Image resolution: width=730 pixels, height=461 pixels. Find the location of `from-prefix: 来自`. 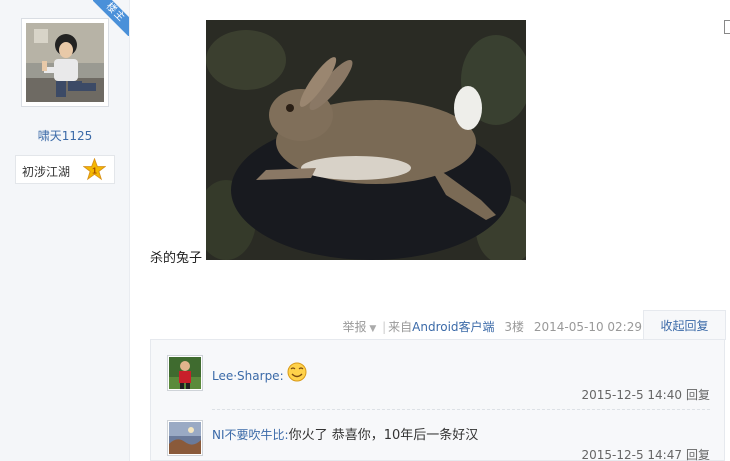

from-prefix: 来自 is located at coordinates (400, 327).